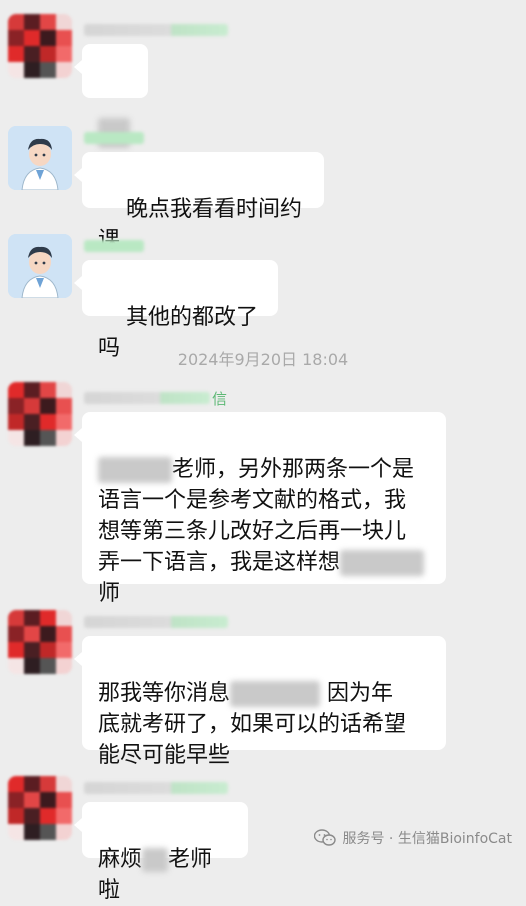 The image size is (526, 906). I want to click on message-text: 老师，另外那两条一个是, so click(293, 469).